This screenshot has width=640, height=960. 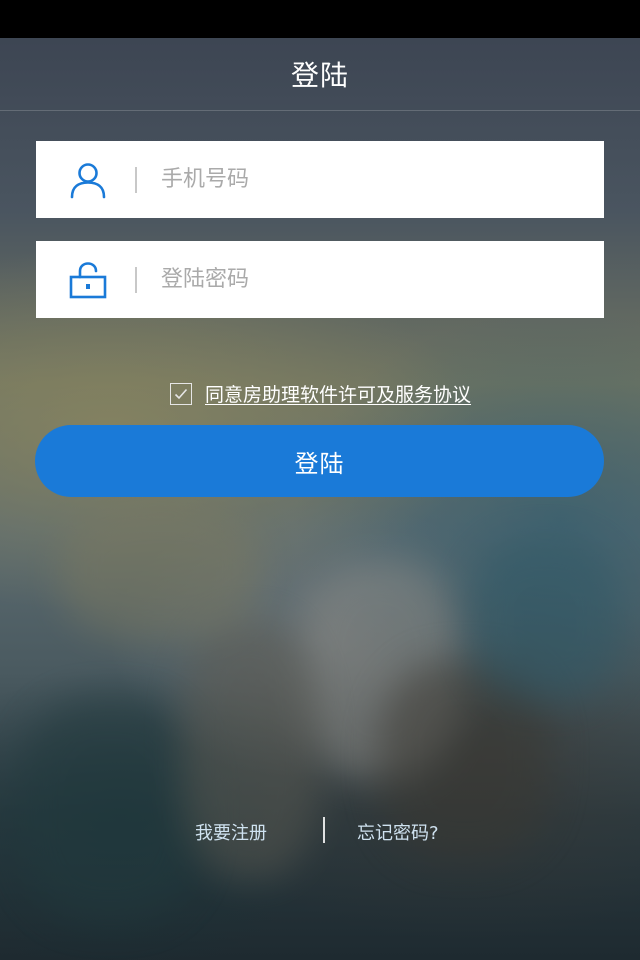 What do you see at coordinates (320, 19) in the screenshot?
I see `status-bar` at bounding box center [320, 19].